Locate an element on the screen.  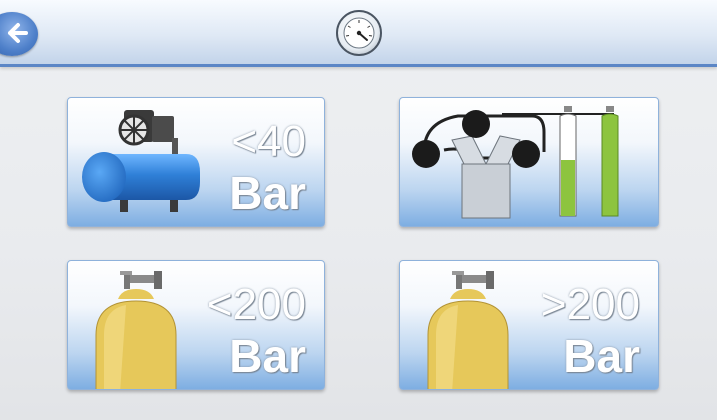
back-button is located at coordinates (19, 34).